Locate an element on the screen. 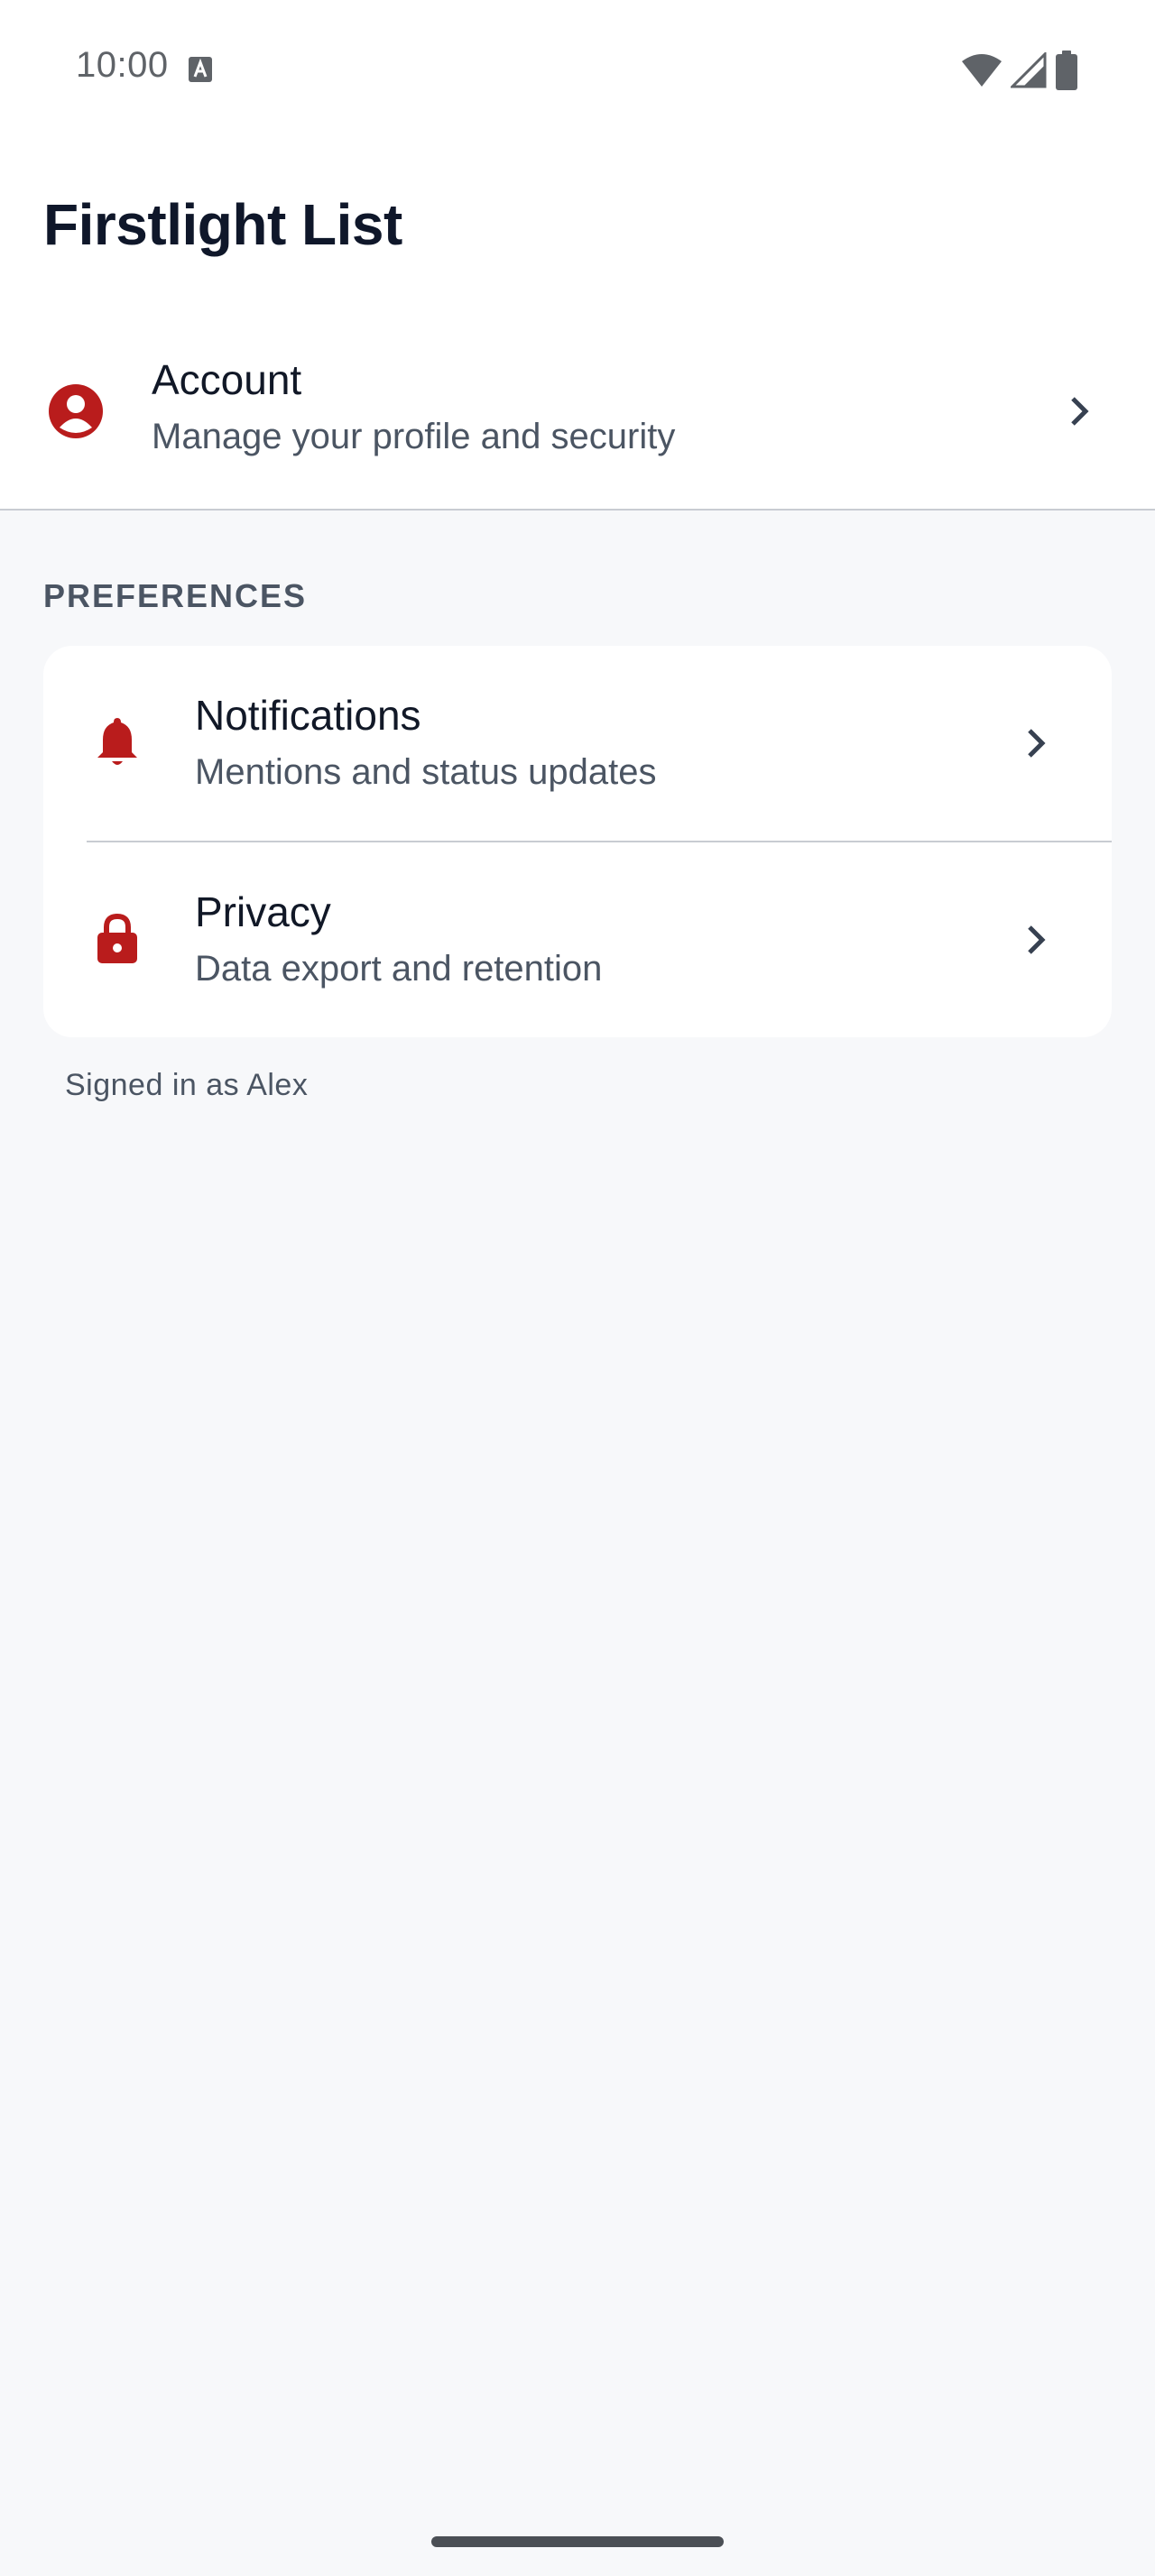 The height and width of the screenshot is (2576, 1155). home-indicator is located at coordinates (577, 2541).